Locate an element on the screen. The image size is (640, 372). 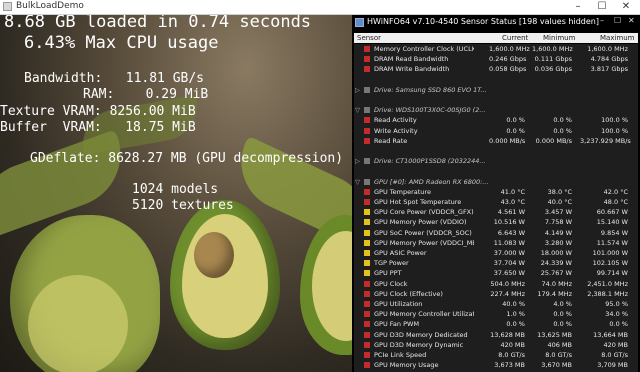
hwinfo-minimize-button: – is located at coordinates (602, 20).